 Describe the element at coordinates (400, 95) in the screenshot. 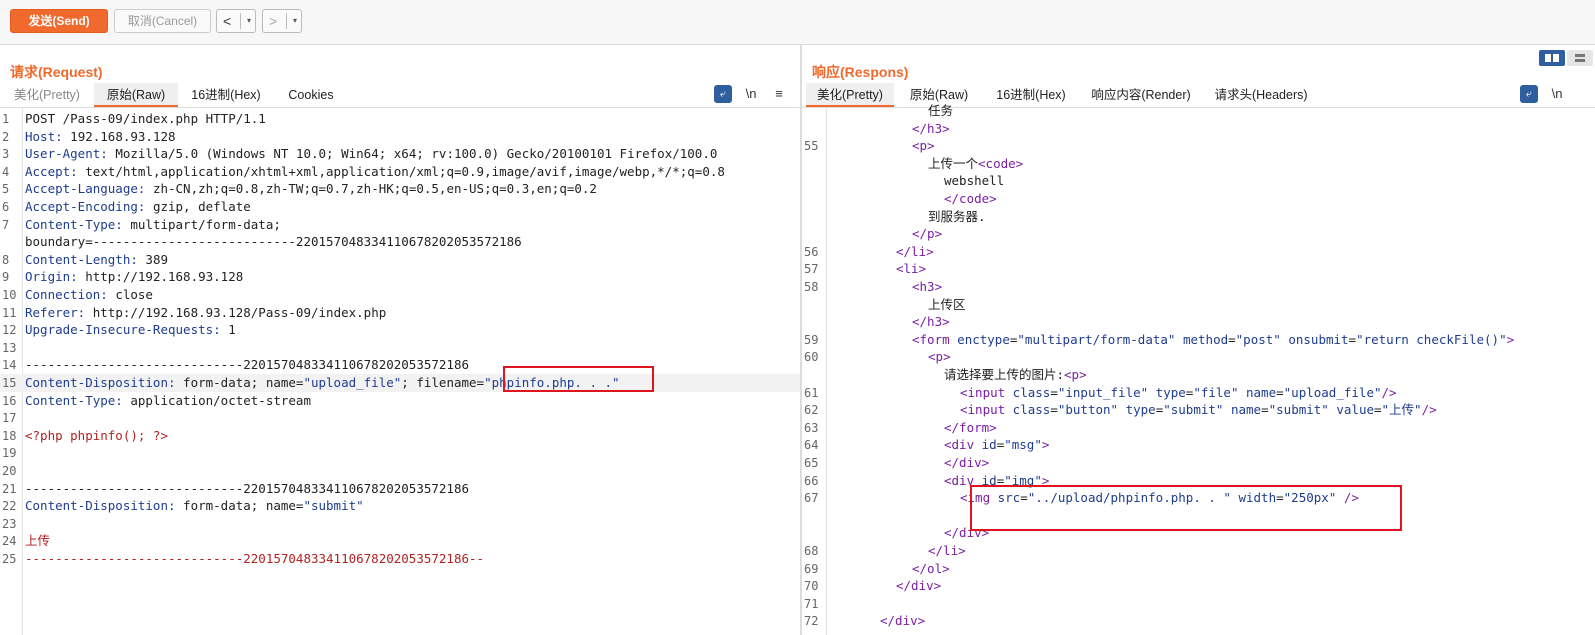

I see `request-tabs: 美化(Pretty) 原始(Raw) 16进制(Hex) Cookies` at that location.